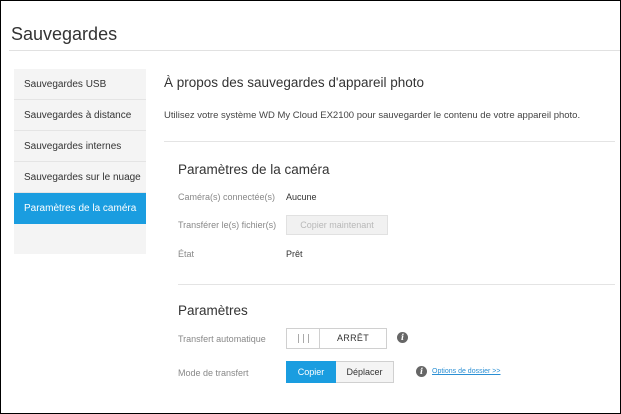 The height and width of the screenshot is (414, 621). I want to click on connected-cameras-label: Caméra(s) connectée(s), so click(227, 197).